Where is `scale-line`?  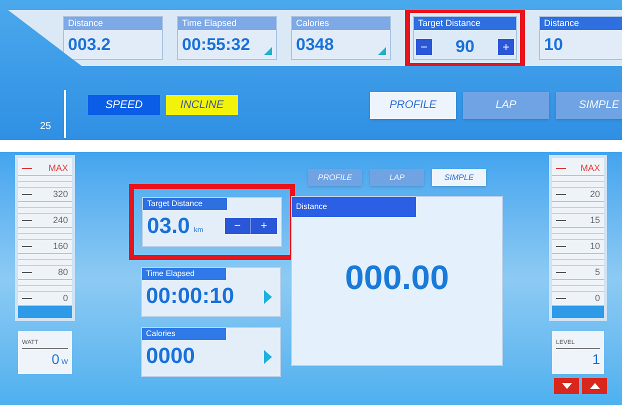 scale-line is located at coordinates (65, 114).